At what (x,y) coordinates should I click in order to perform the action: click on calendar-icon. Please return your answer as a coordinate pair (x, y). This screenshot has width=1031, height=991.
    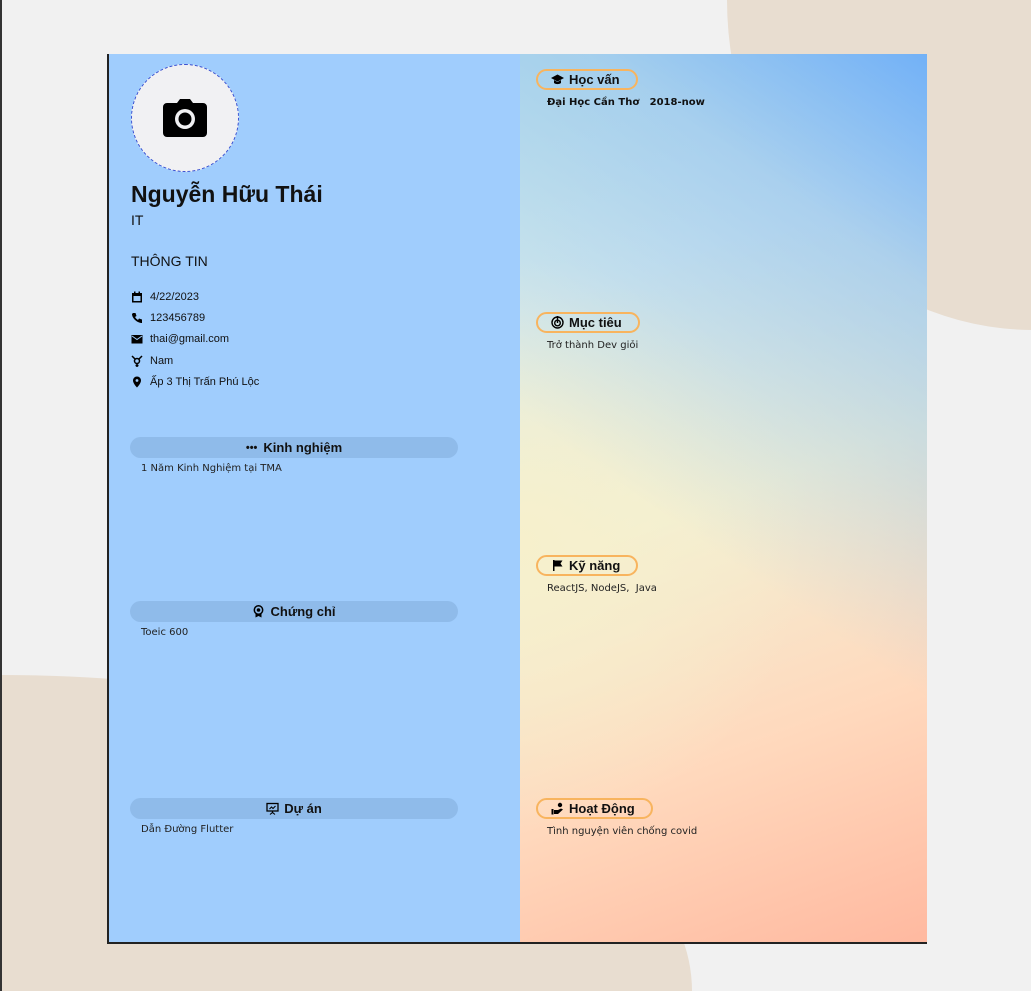
    Looking at the image, I should click on (137, 297).